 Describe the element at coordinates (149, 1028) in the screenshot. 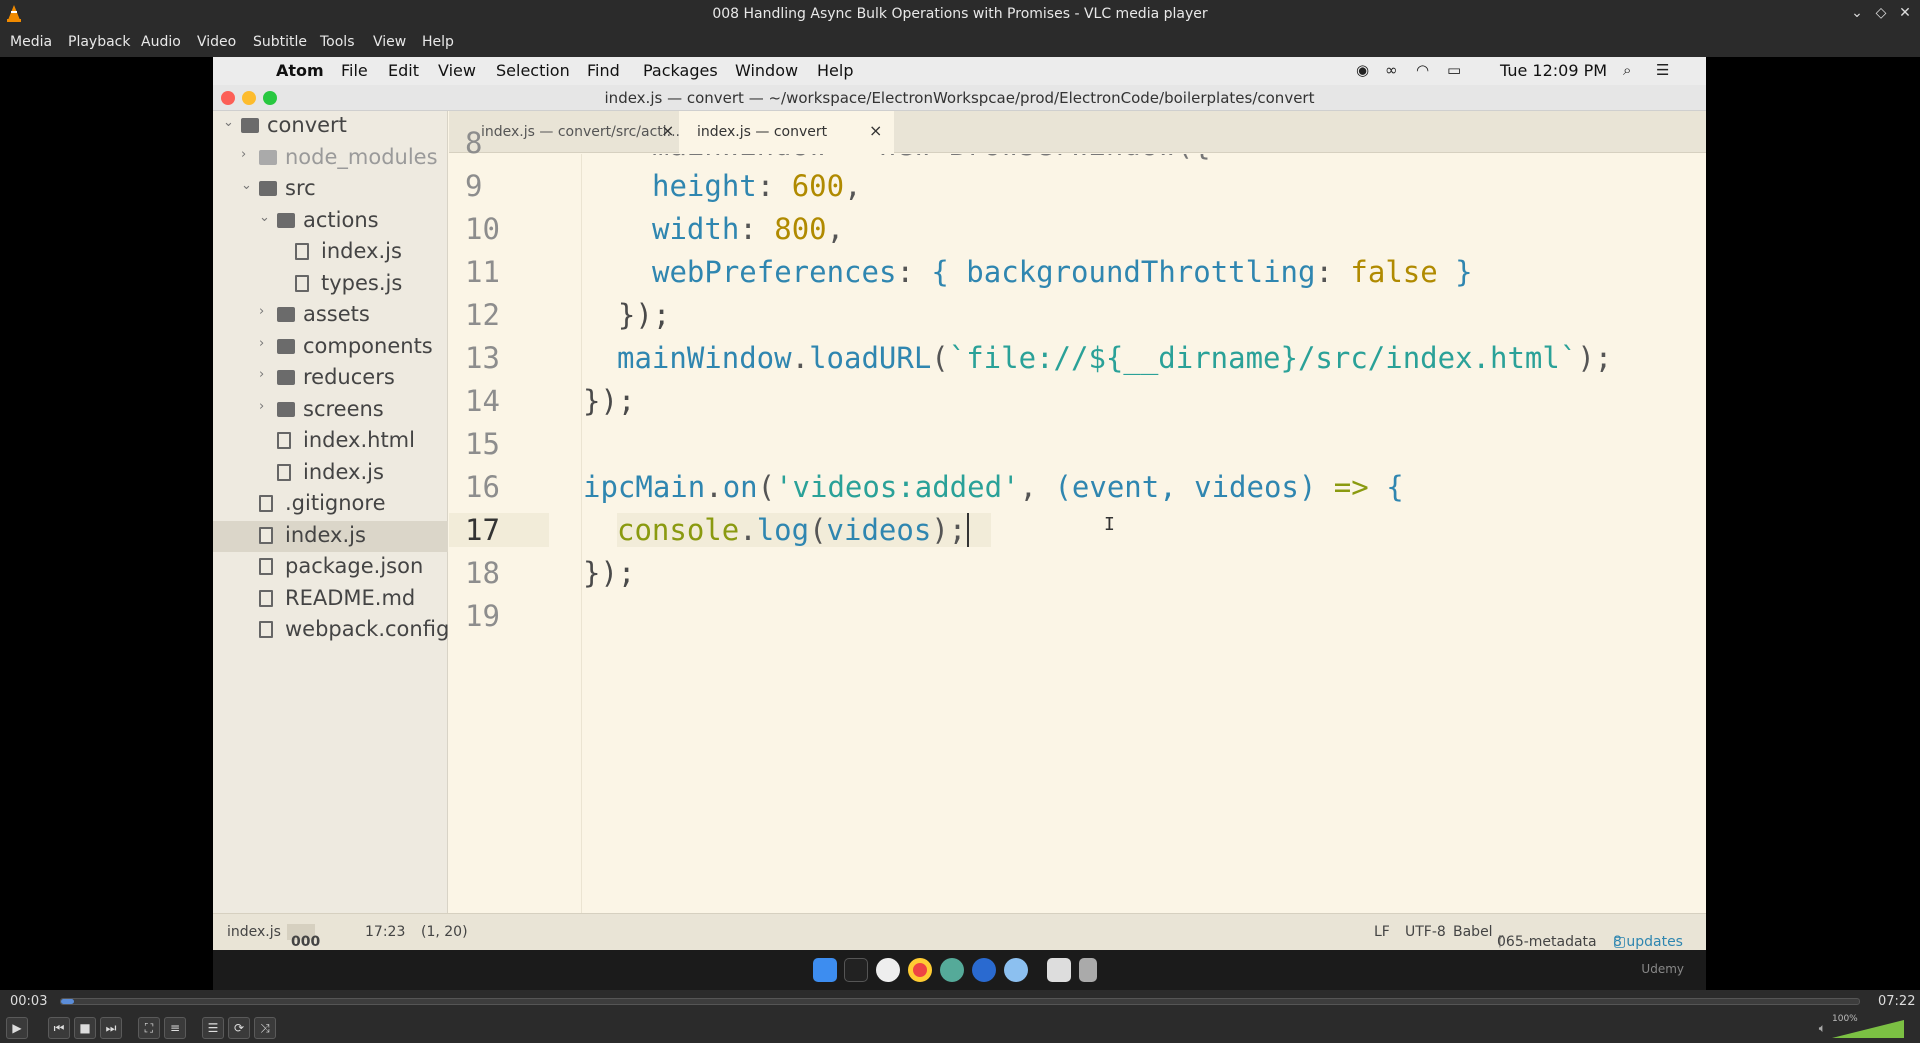

I see `fullscreen-button: ⛶` at that location.